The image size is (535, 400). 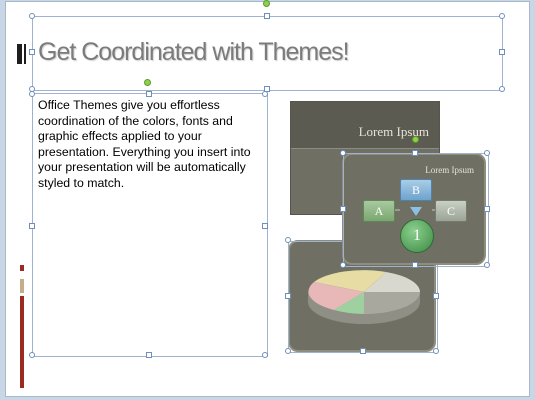 What do you see at coordinates (487, 209) in the screenshot?
I see `smartart-handle-mr` at bounding box center [487, 209].